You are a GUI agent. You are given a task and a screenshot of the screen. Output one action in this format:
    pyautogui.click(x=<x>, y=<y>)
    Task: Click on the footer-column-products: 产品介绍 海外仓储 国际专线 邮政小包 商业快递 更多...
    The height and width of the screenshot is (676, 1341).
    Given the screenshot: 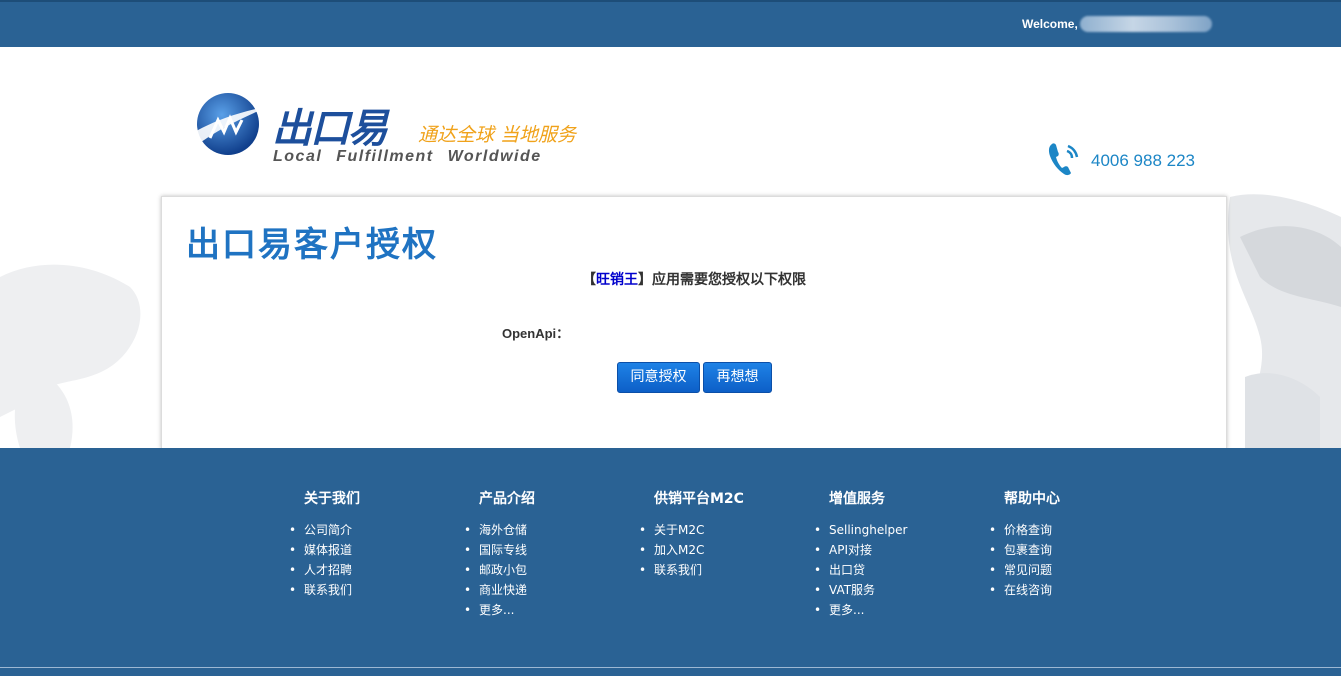 What is the action you would take?
    pyautogui.click(x=499, y=554)
    